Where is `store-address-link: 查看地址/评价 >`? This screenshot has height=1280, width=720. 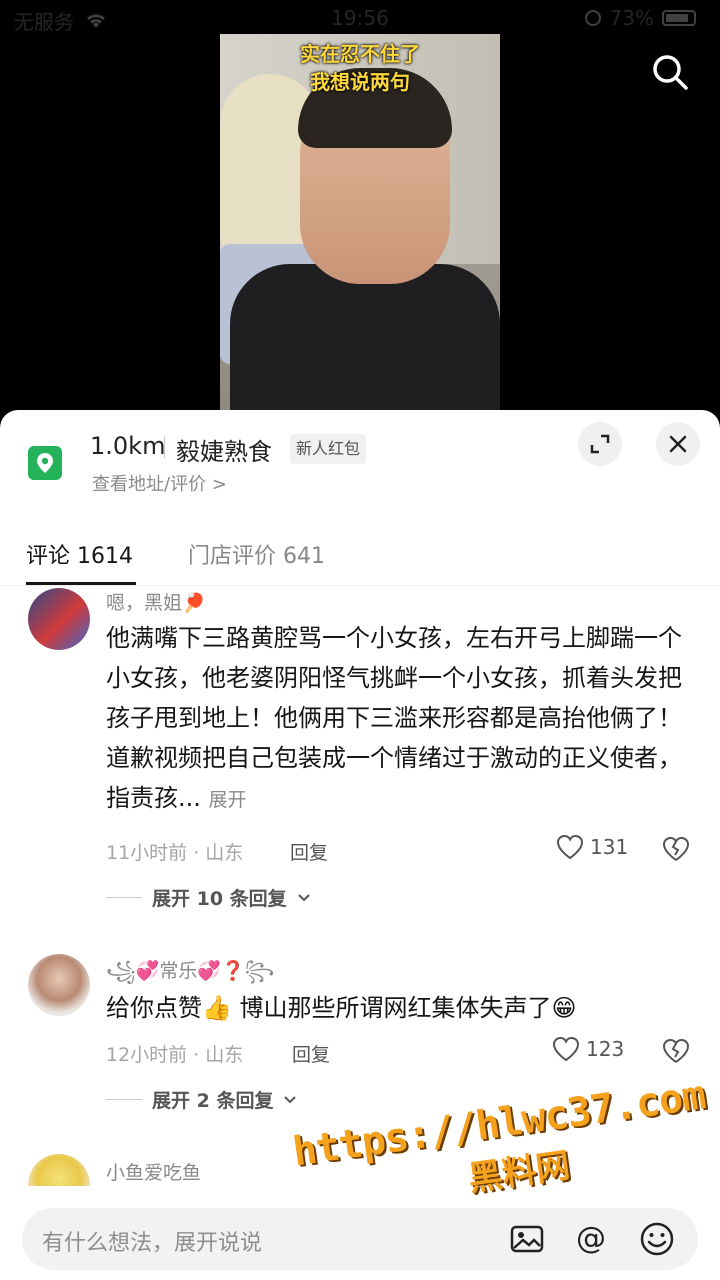
store-address-link: 查看地址/评价 > is located at coordinates (159, 483).